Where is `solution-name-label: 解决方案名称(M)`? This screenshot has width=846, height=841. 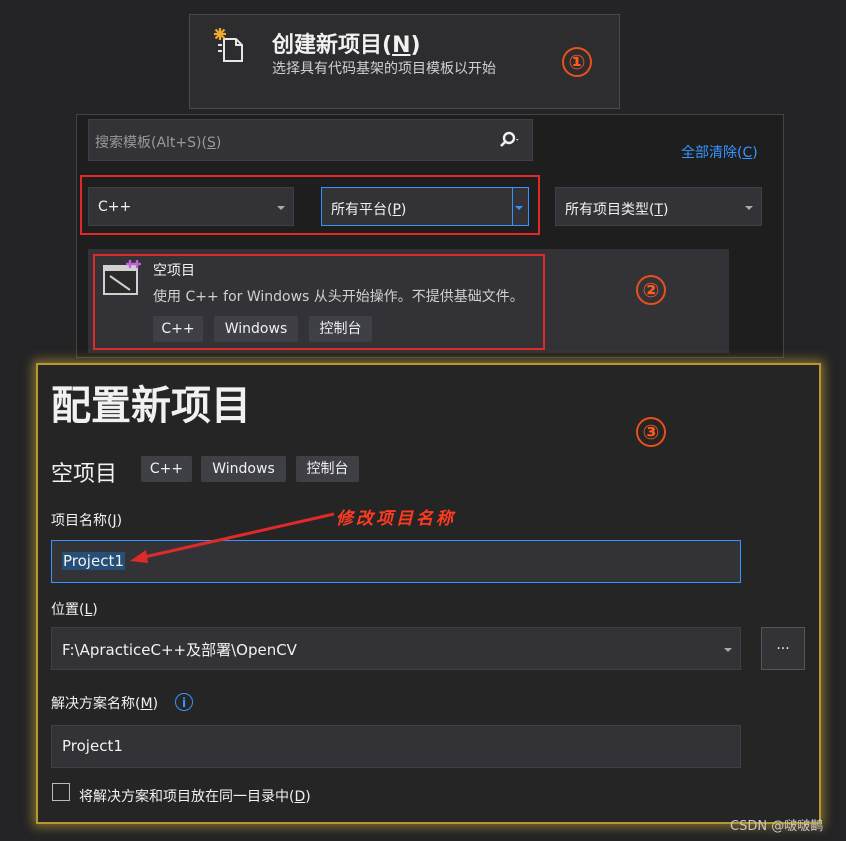
solution-name-label: 解决方案名称(M) is located at coordinates (105, 704).